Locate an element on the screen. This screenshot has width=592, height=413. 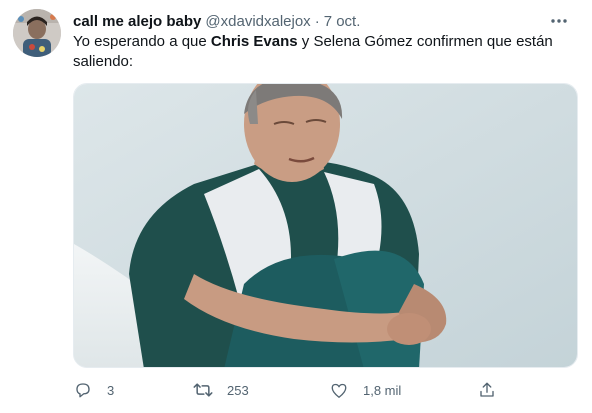
retweet-count: 253 is located at coordinates (238, 390).